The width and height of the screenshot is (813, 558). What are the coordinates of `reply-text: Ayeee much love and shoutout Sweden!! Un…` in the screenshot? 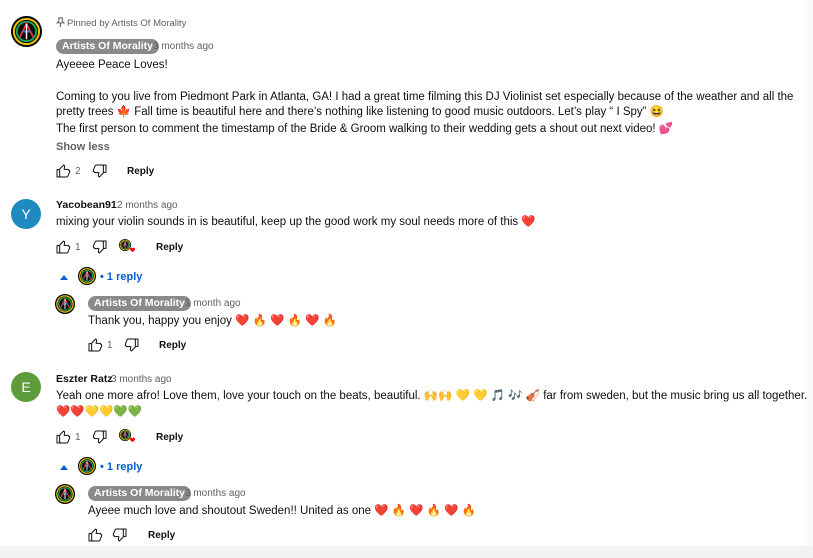 It's located at (282, 511).